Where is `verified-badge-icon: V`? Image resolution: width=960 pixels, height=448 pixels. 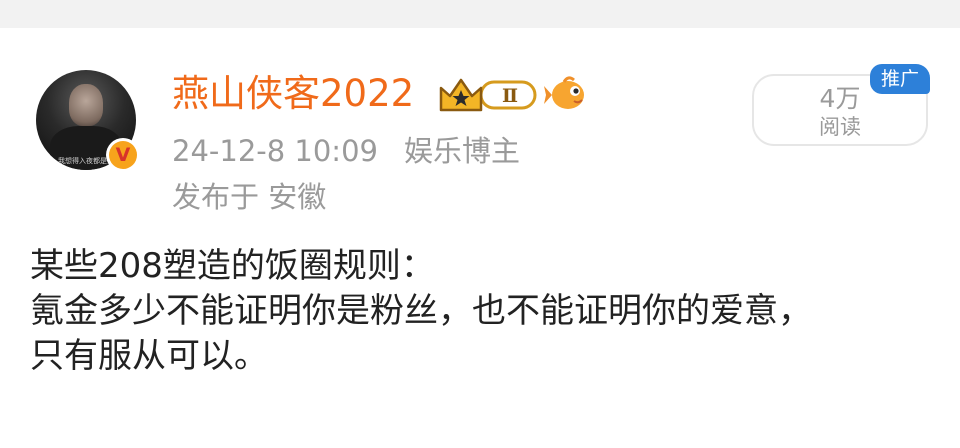
verified-badge-icon: V is located at coordinates (123, 155).